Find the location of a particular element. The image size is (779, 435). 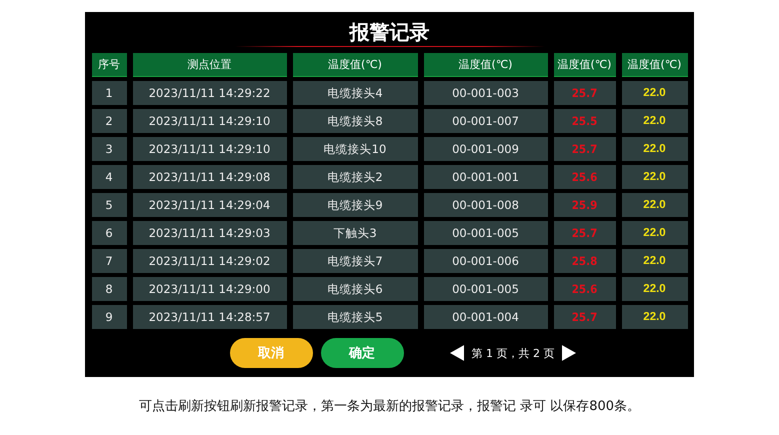

previous-page-icon is located at coordinates (457, 353).